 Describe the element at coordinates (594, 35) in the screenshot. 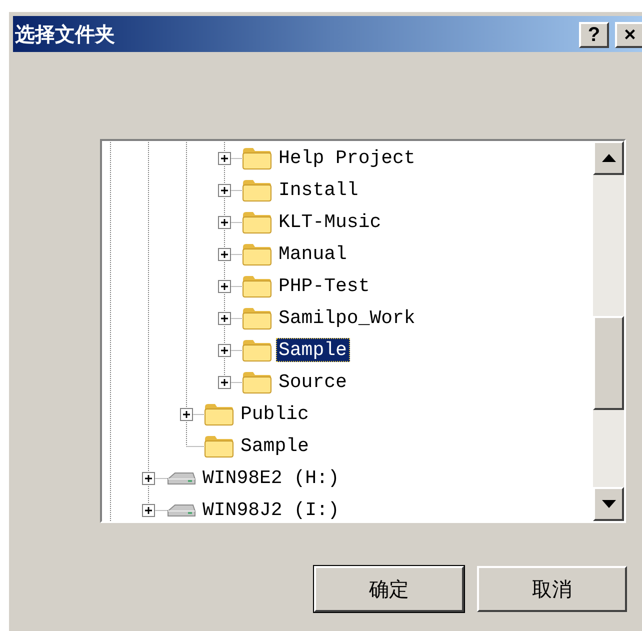

I see `help-button: ?` at that location.